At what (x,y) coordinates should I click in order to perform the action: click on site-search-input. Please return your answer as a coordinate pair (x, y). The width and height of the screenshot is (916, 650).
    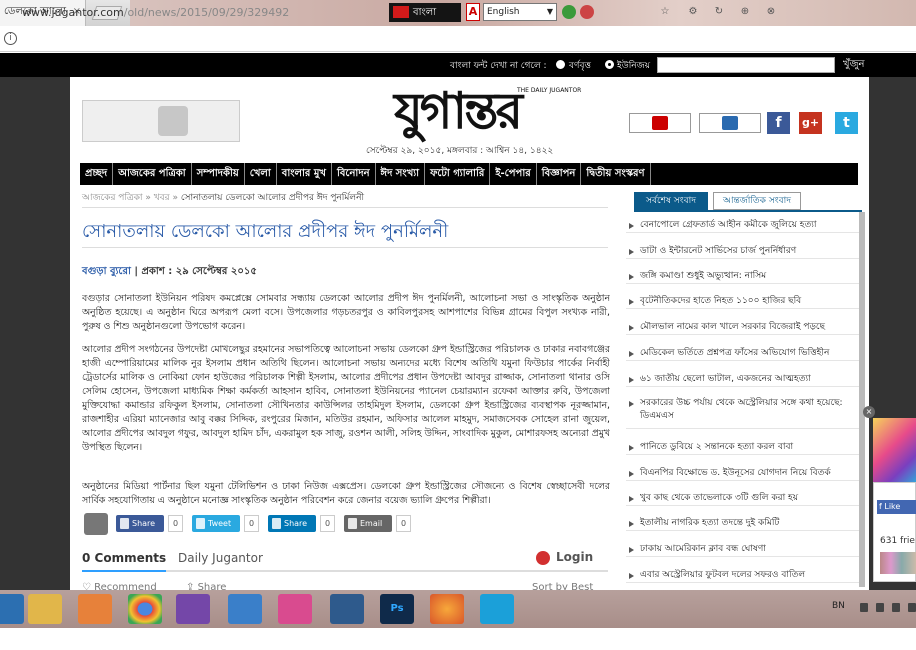
    Looking at the image, I should click on (746, 65).